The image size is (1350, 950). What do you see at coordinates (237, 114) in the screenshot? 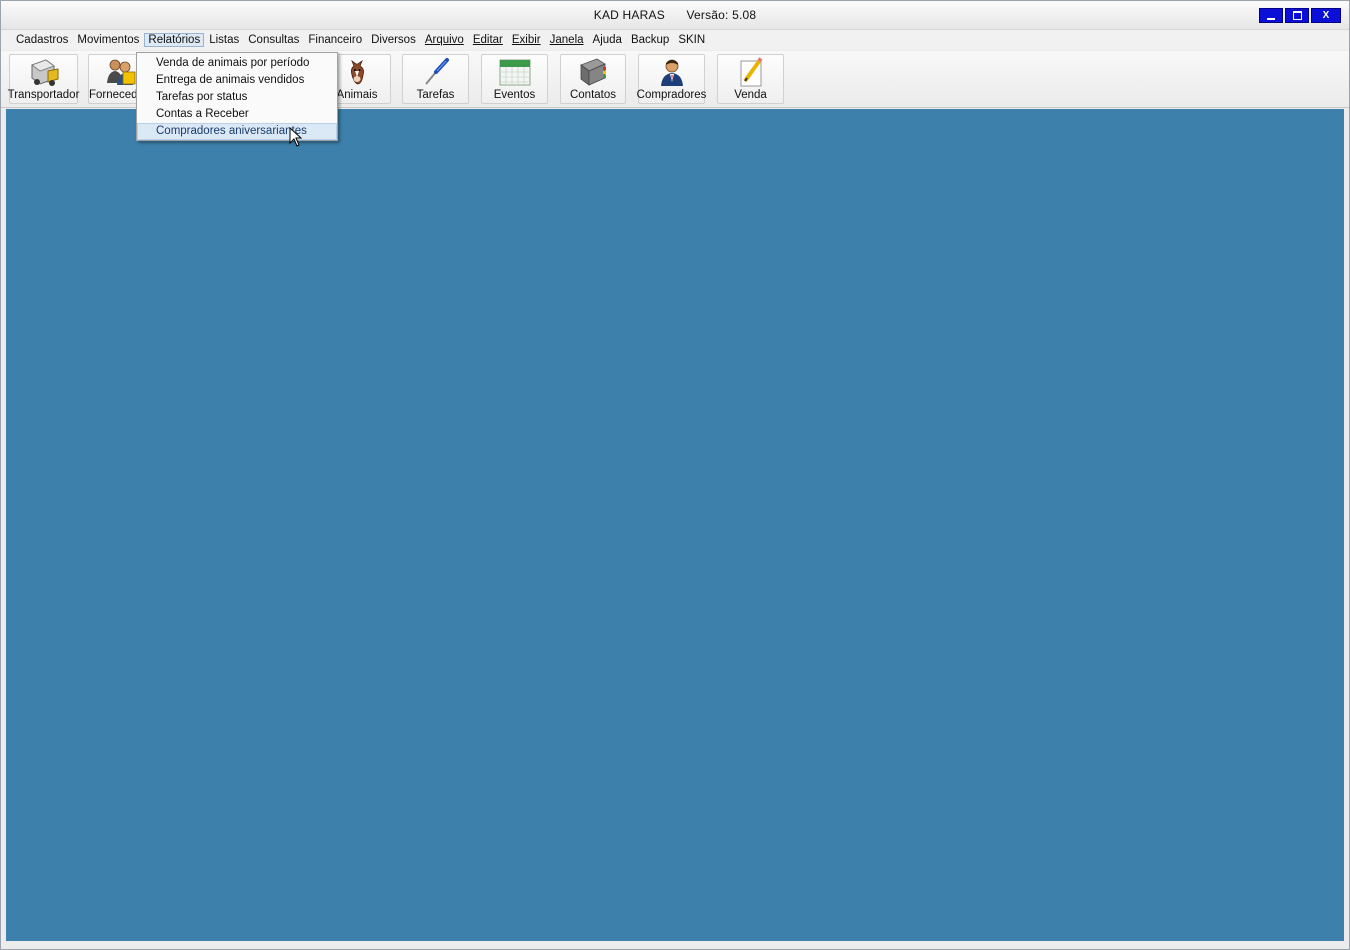
I see `menu-item-contas-a-receber: Contas a Receber` at bounding box center [237, 114].